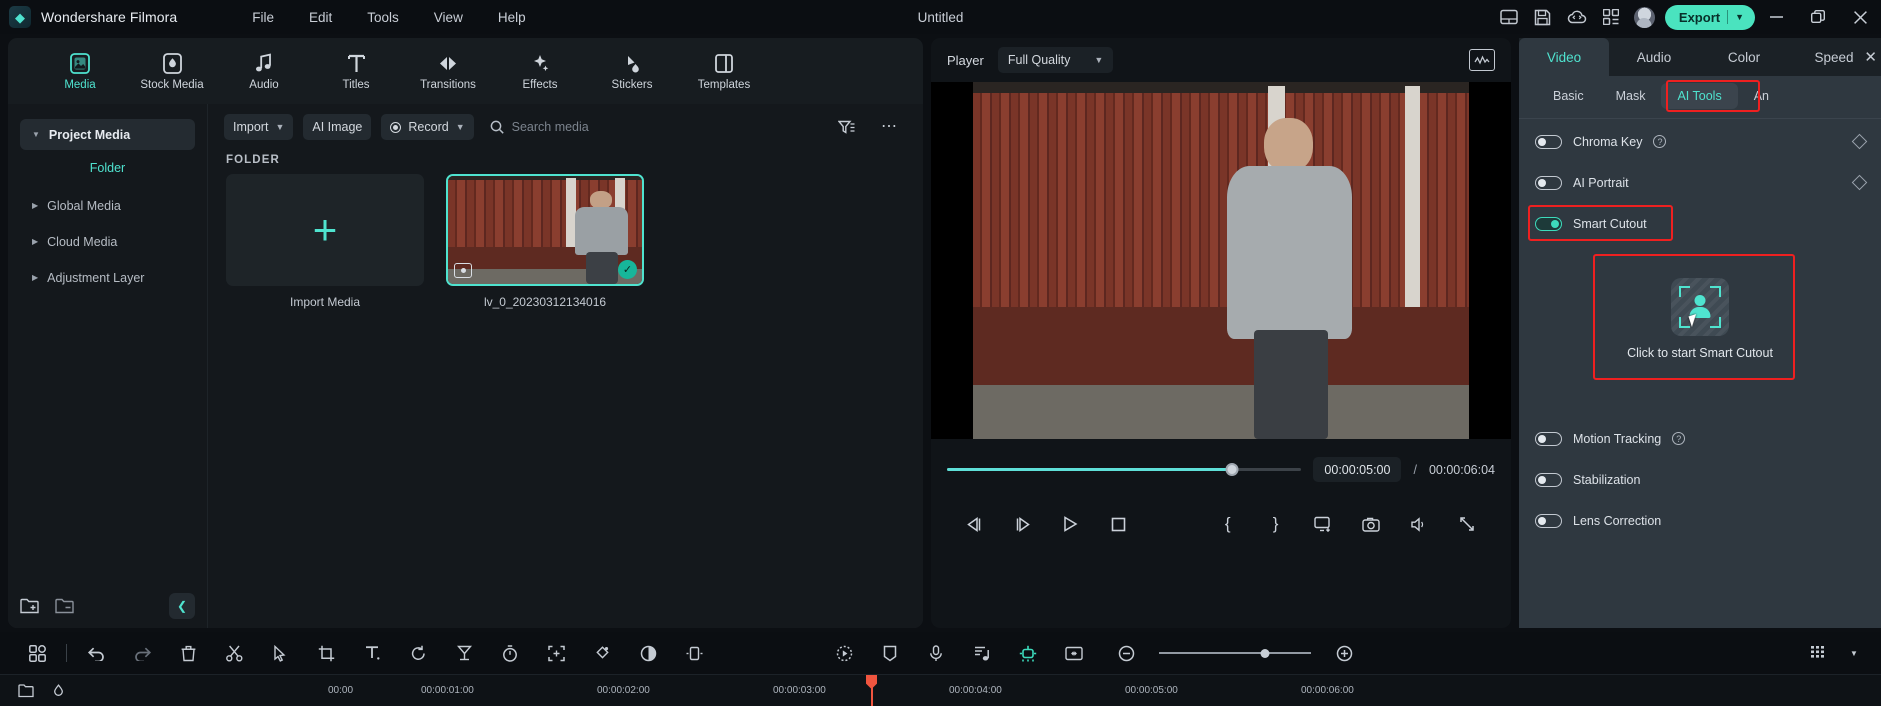 This screenshot has height=706, width=1881. I want to click on sidebar-item-cloud-media: ▶ Cloud Media, so click(107, 241).